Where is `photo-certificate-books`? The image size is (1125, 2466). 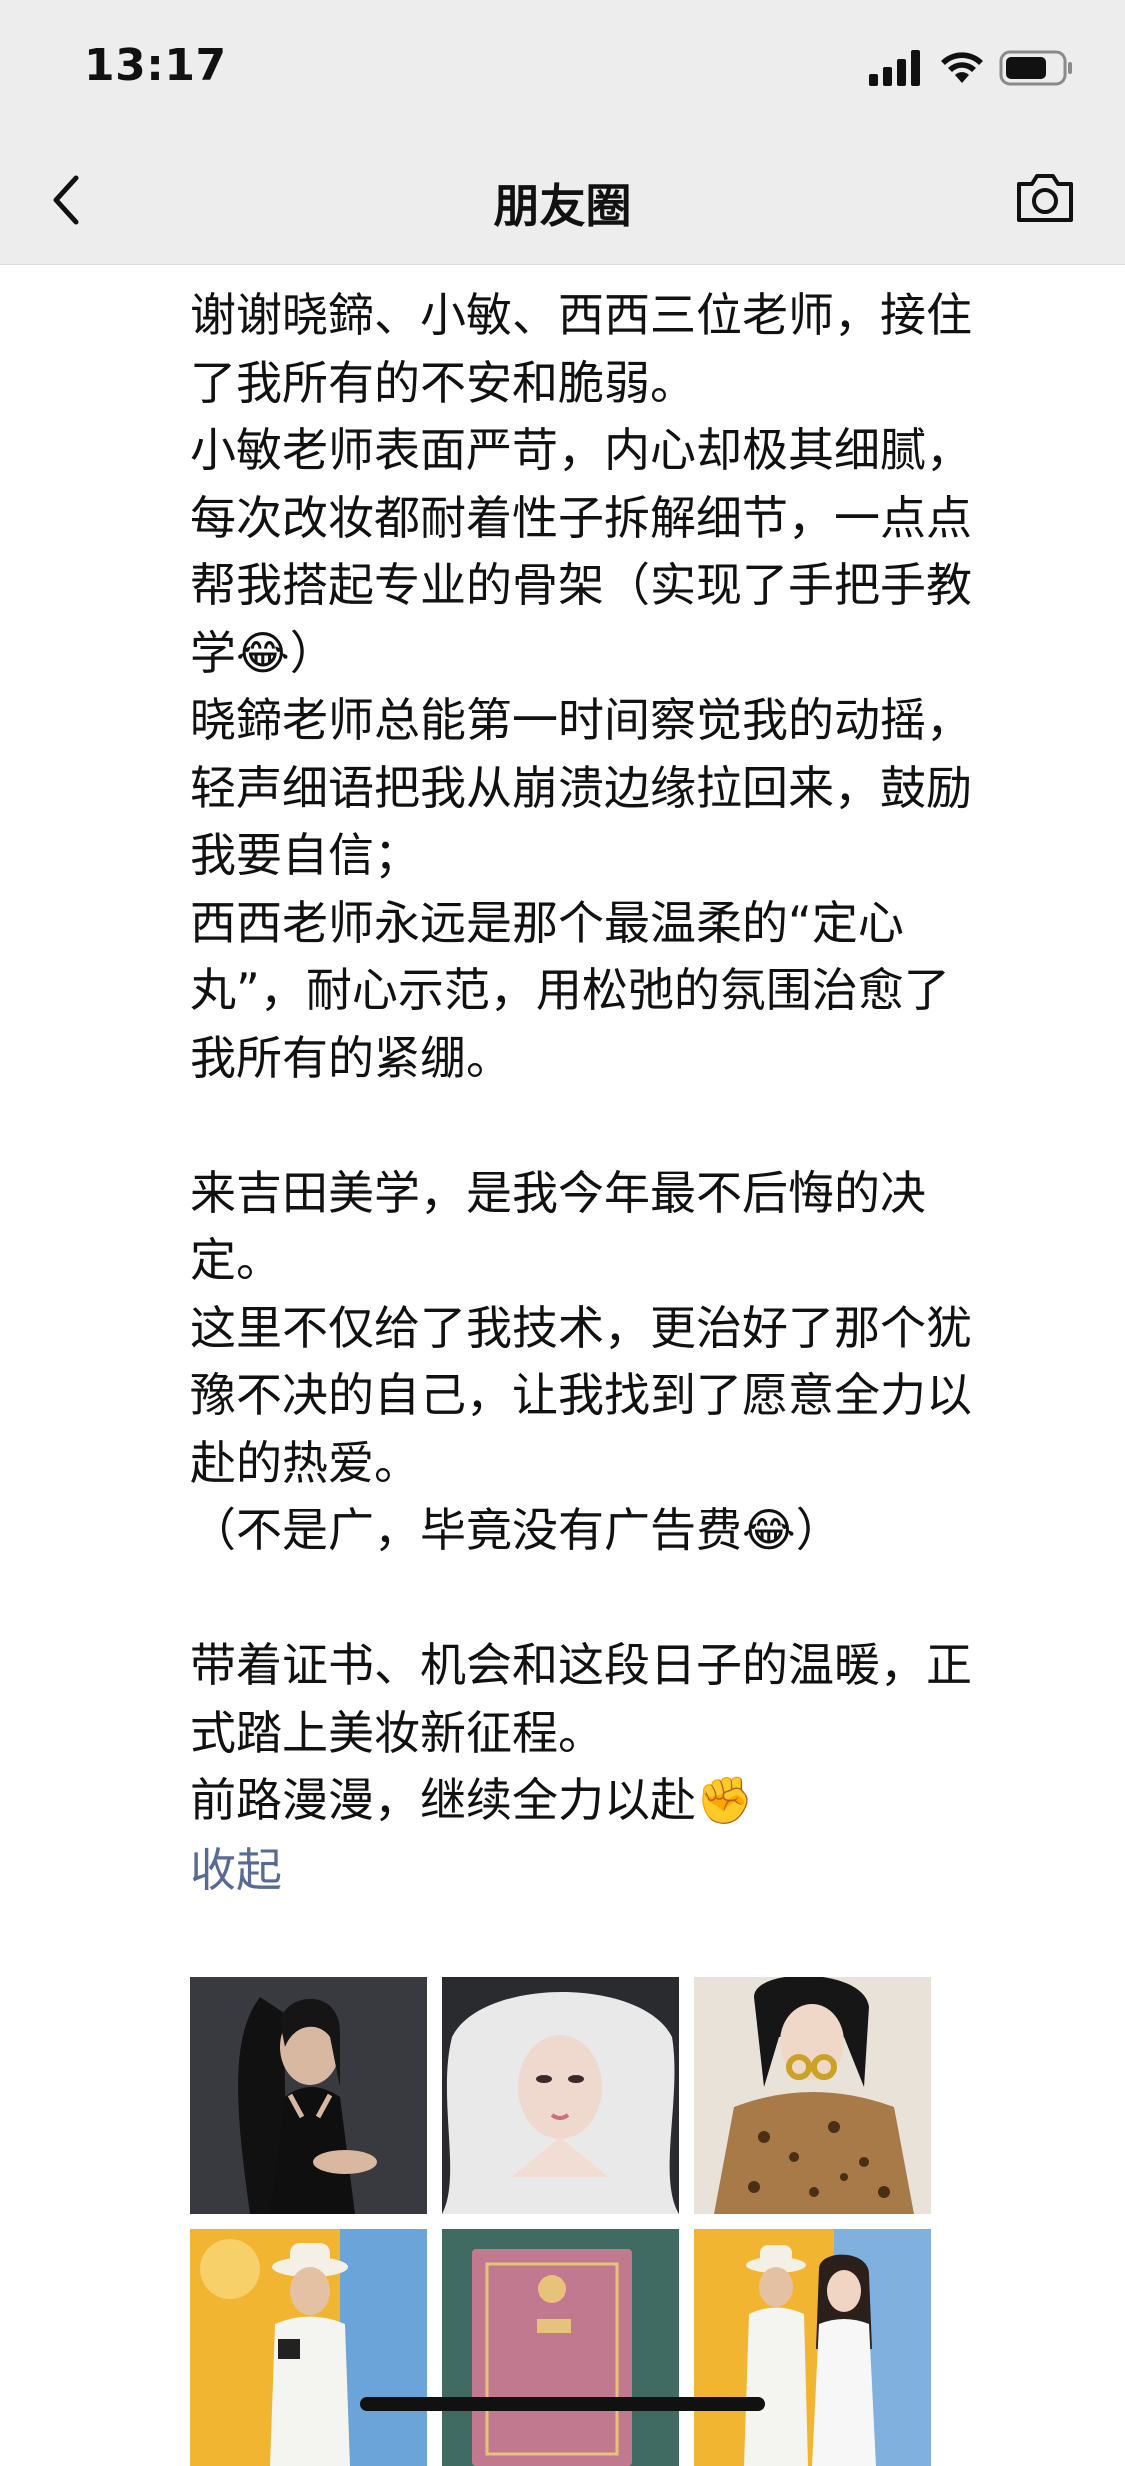
photo-certificate-books is located at coordinates (560, 2347).